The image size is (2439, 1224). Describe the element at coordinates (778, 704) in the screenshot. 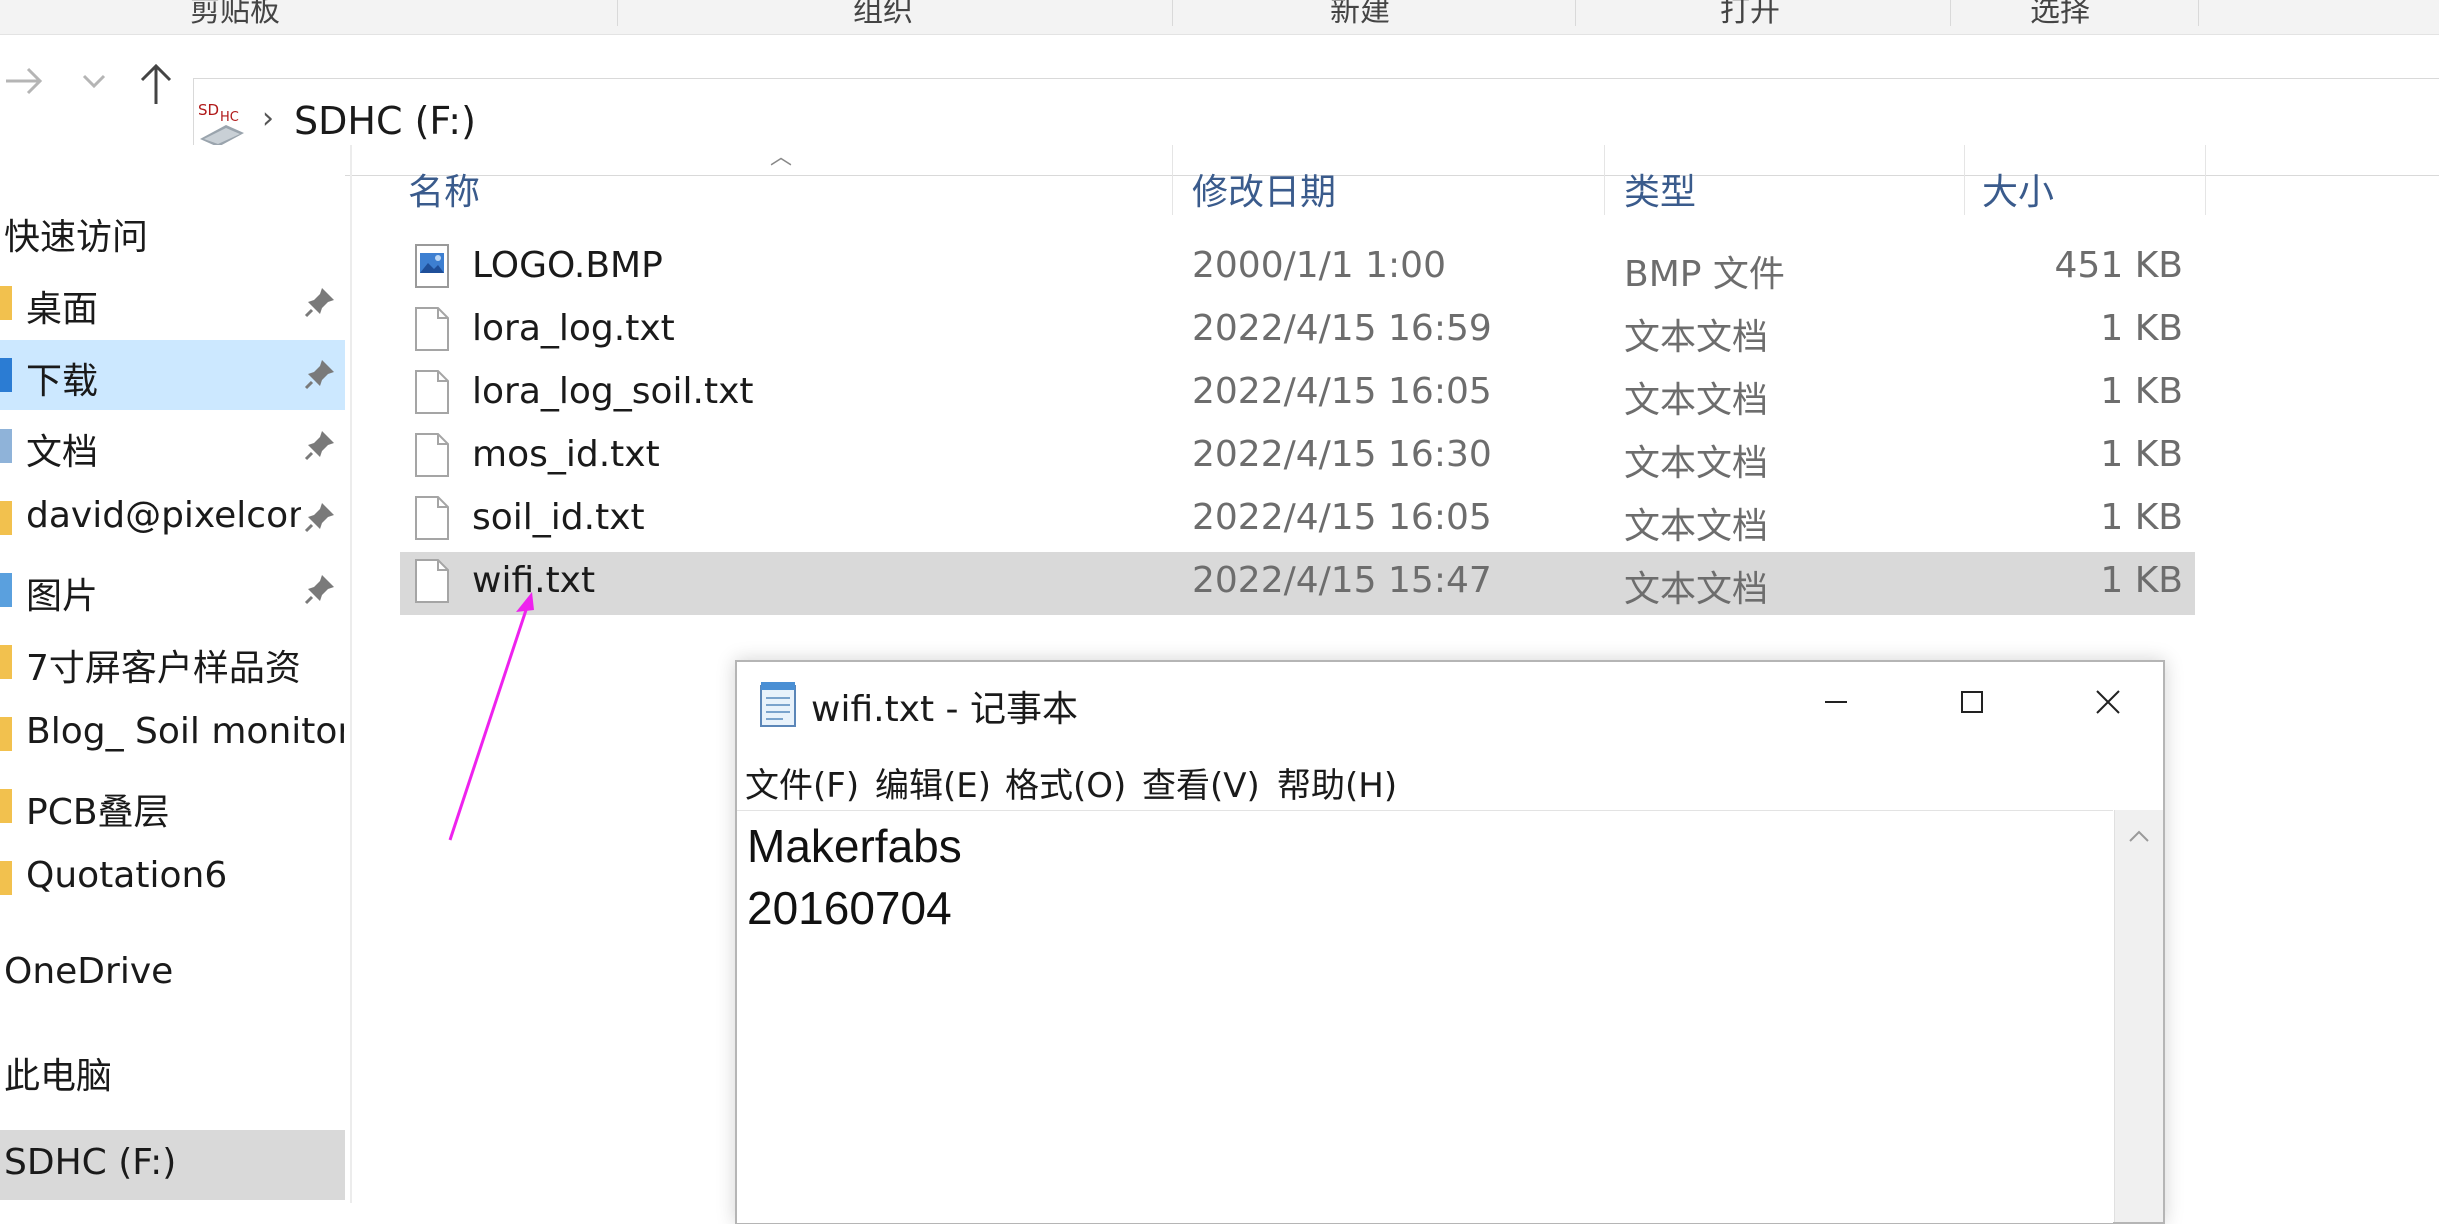

I see `notepad-icon` at that location.